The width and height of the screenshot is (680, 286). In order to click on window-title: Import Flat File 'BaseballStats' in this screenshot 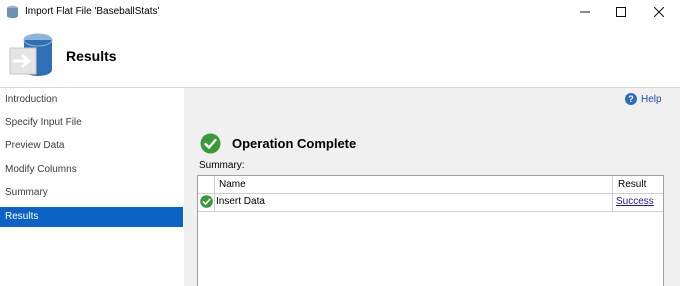, I will do `click(92, 11)`.